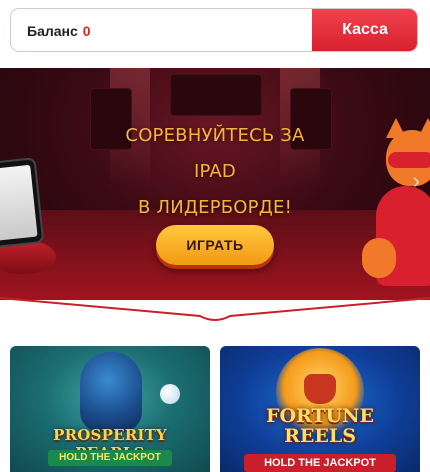 The width and height of the screenshot is (430, 472). Describe the element at coordinates (111, 392) in the screenshot. I see `dragon-art` at that location.